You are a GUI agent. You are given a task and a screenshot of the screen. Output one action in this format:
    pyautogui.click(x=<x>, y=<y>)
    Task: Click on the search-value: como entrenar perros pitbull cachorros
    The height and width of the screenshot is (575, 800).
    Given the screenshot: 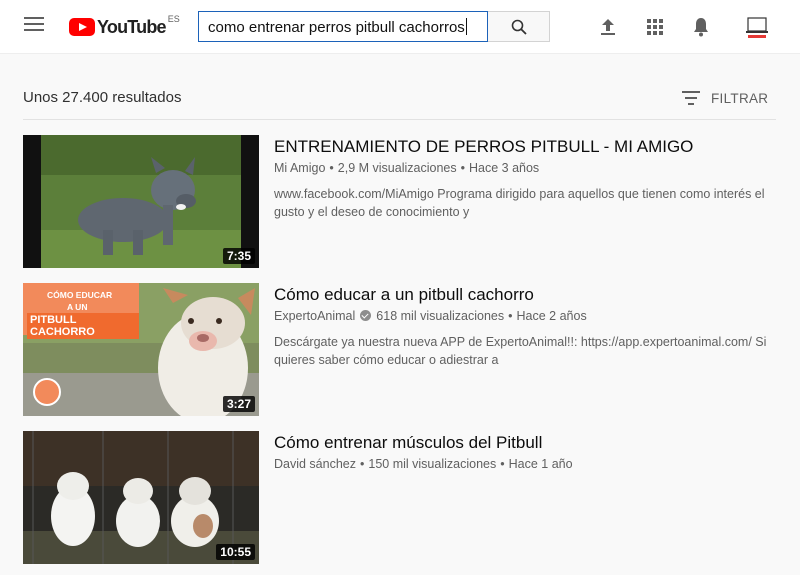 What is the action you would take?
    pyautogui.click(x=337, y=27)
    